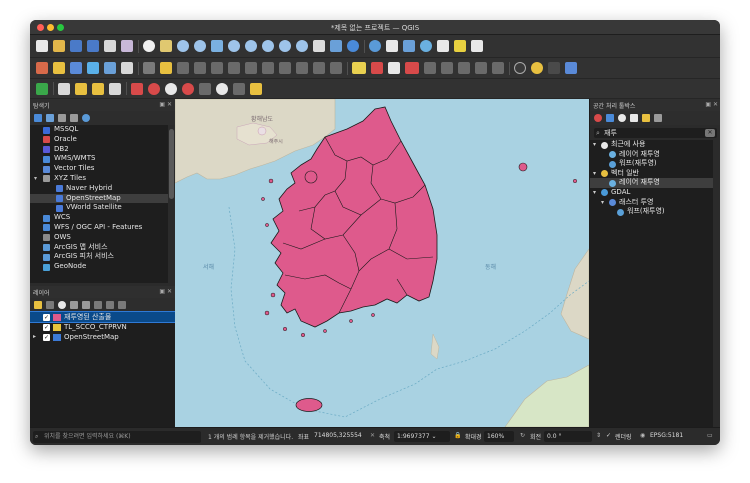 The width and height of the screenshot is (750, 483). I want to click on models-icon, so click(598, 118).